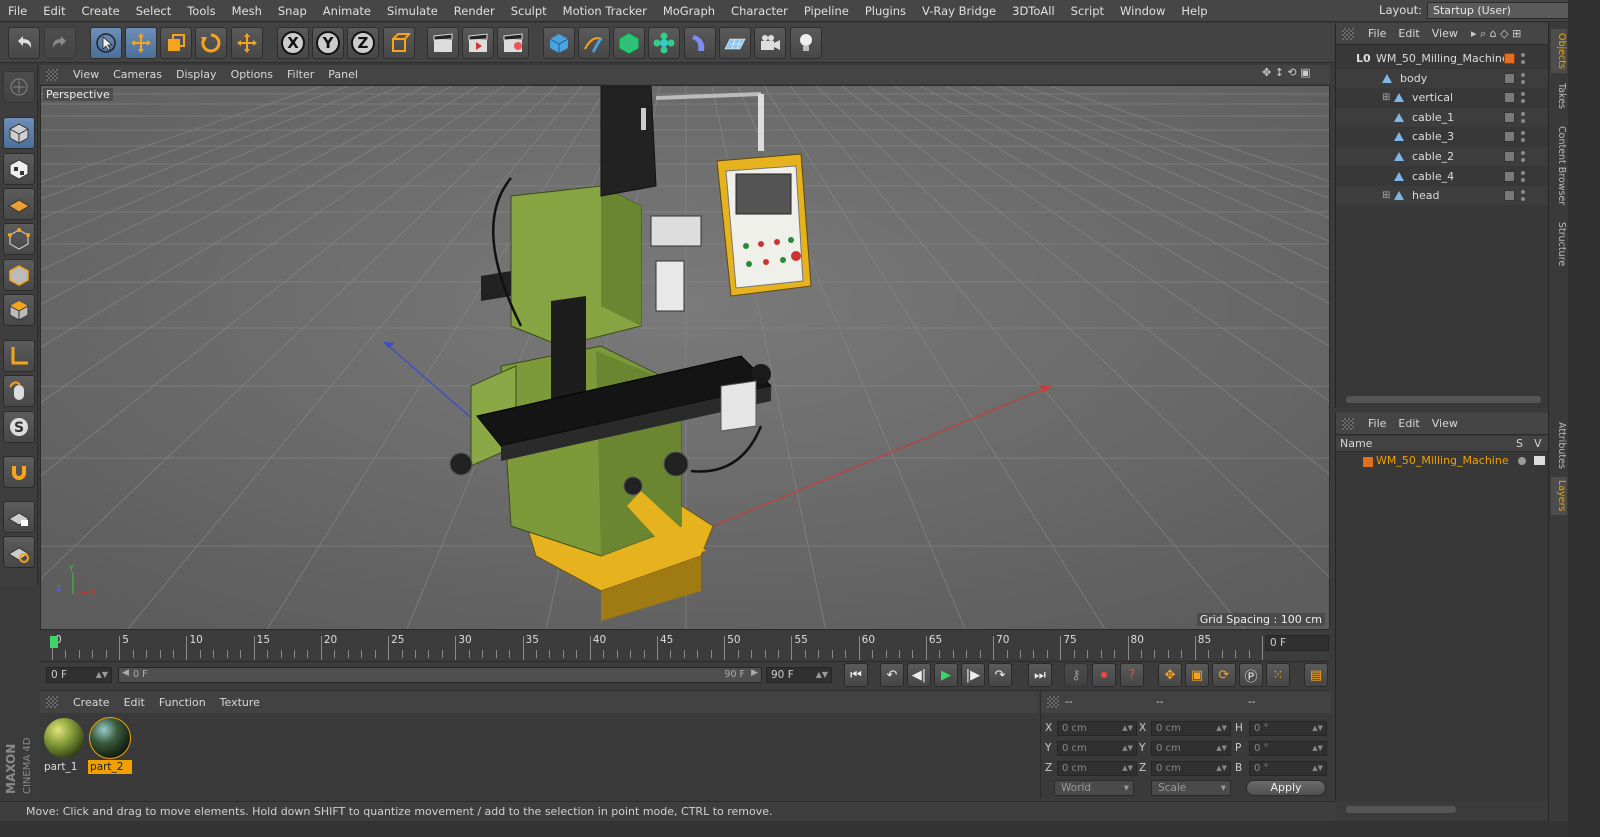 The height and width of the screenshot is (837, 1600). What do you see at coordinates (19, 391) in the screenshot?
I see `tweak-mode-button` at bounding box center [19, 391].